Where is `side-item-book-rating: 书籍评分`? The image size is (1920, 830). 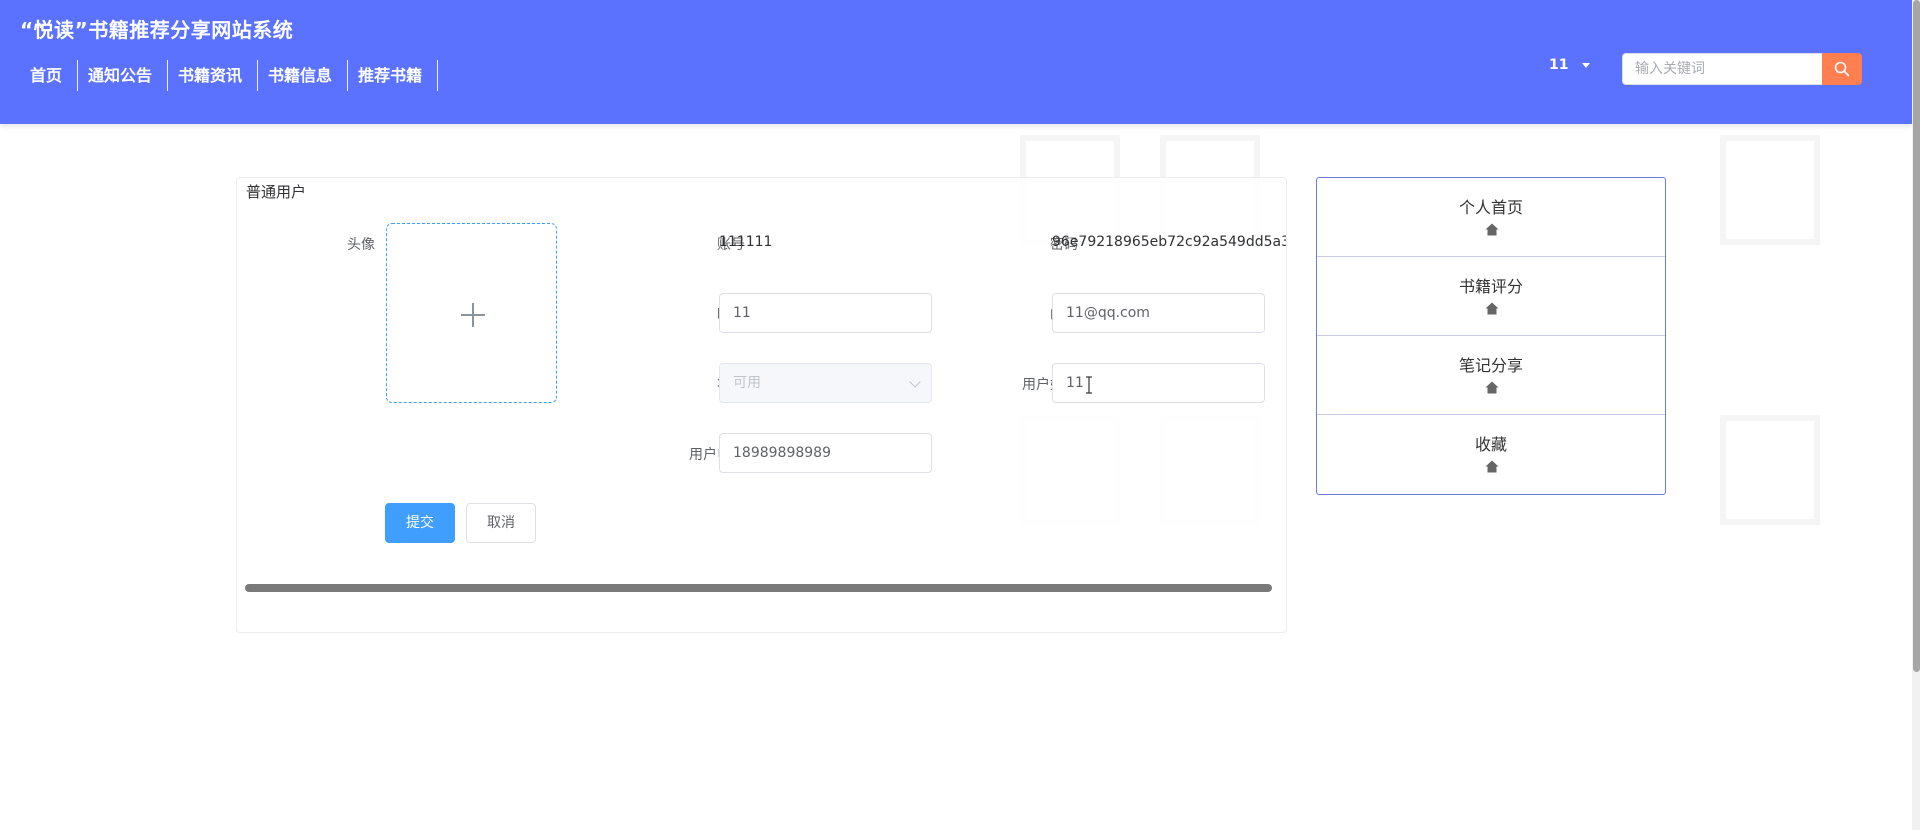 side-item-book-rating: 书籍评分 is located at coordinates (1491, 296).